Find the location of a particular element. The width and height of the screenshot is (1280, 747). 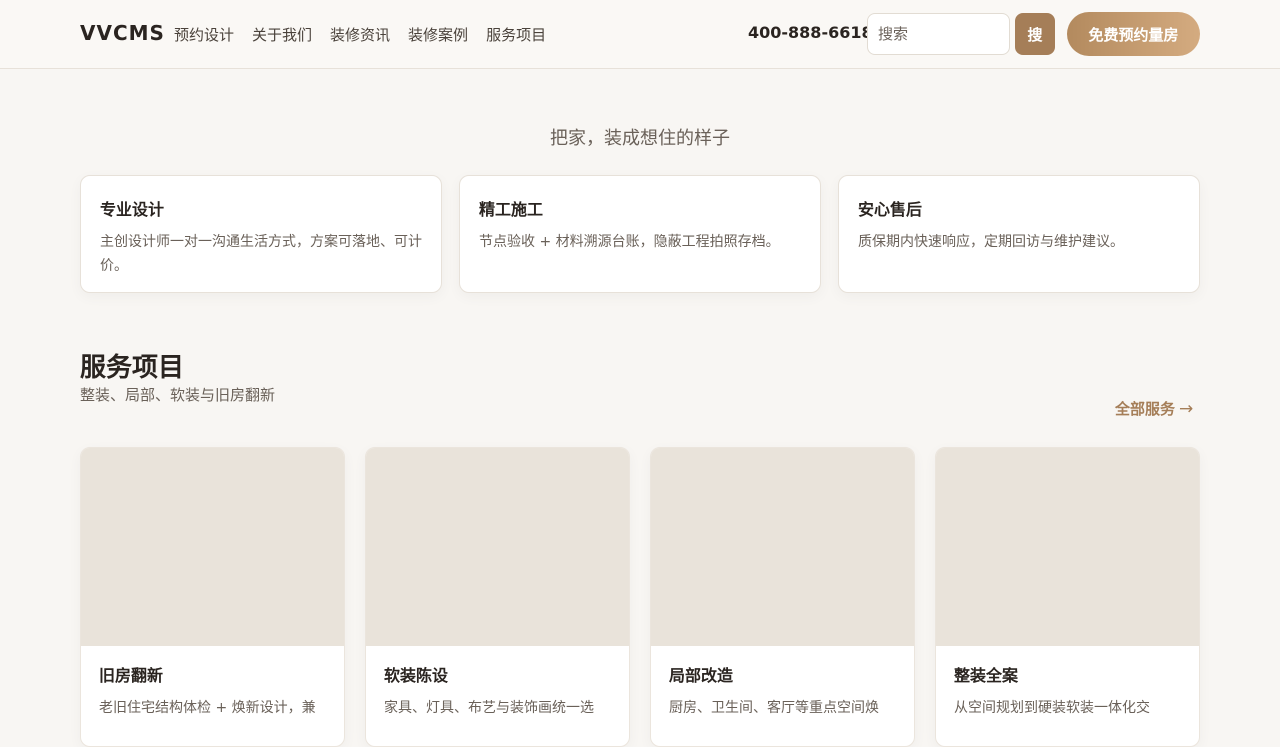

site-logo: VVCMS is located at coordinates (122, 33).